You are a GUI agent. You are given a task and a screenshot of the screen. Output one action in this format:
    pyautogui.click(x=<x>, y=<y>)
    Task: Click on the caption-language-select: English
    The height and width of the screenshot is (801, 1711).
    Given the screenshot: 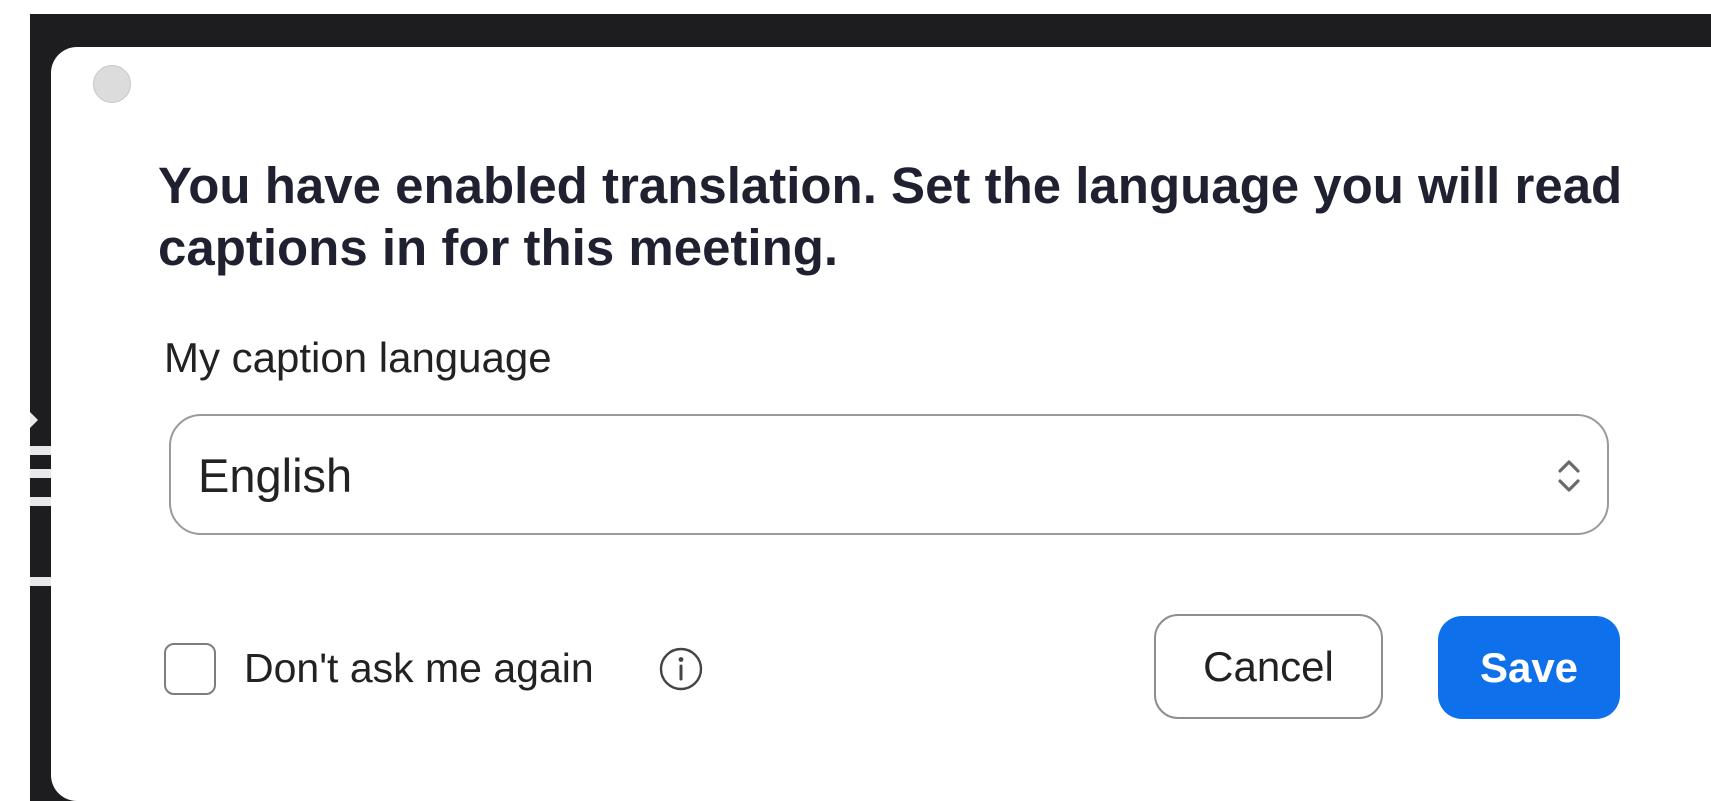 What is the action you would take?
    pyautogui.click(x=889, y=474)
    